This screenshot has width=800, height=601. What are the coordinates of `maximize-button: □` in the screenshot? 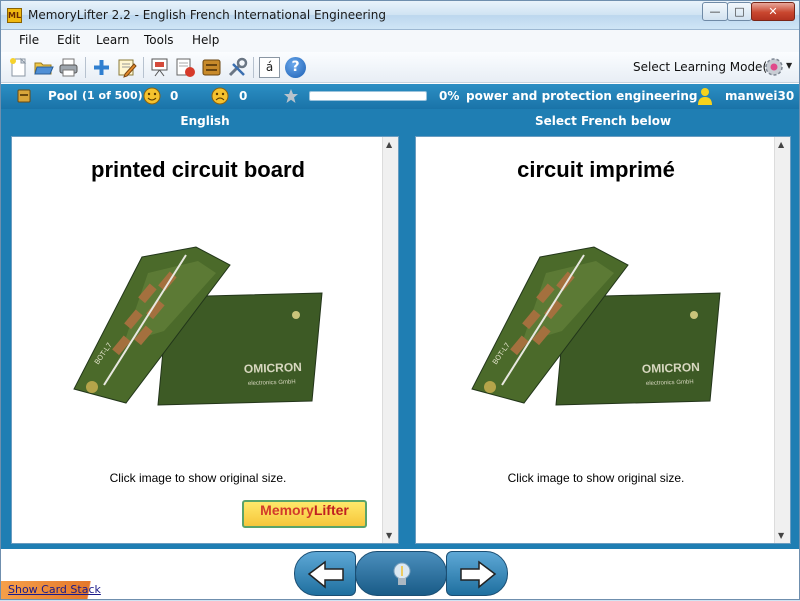 It's located at (739, 11).